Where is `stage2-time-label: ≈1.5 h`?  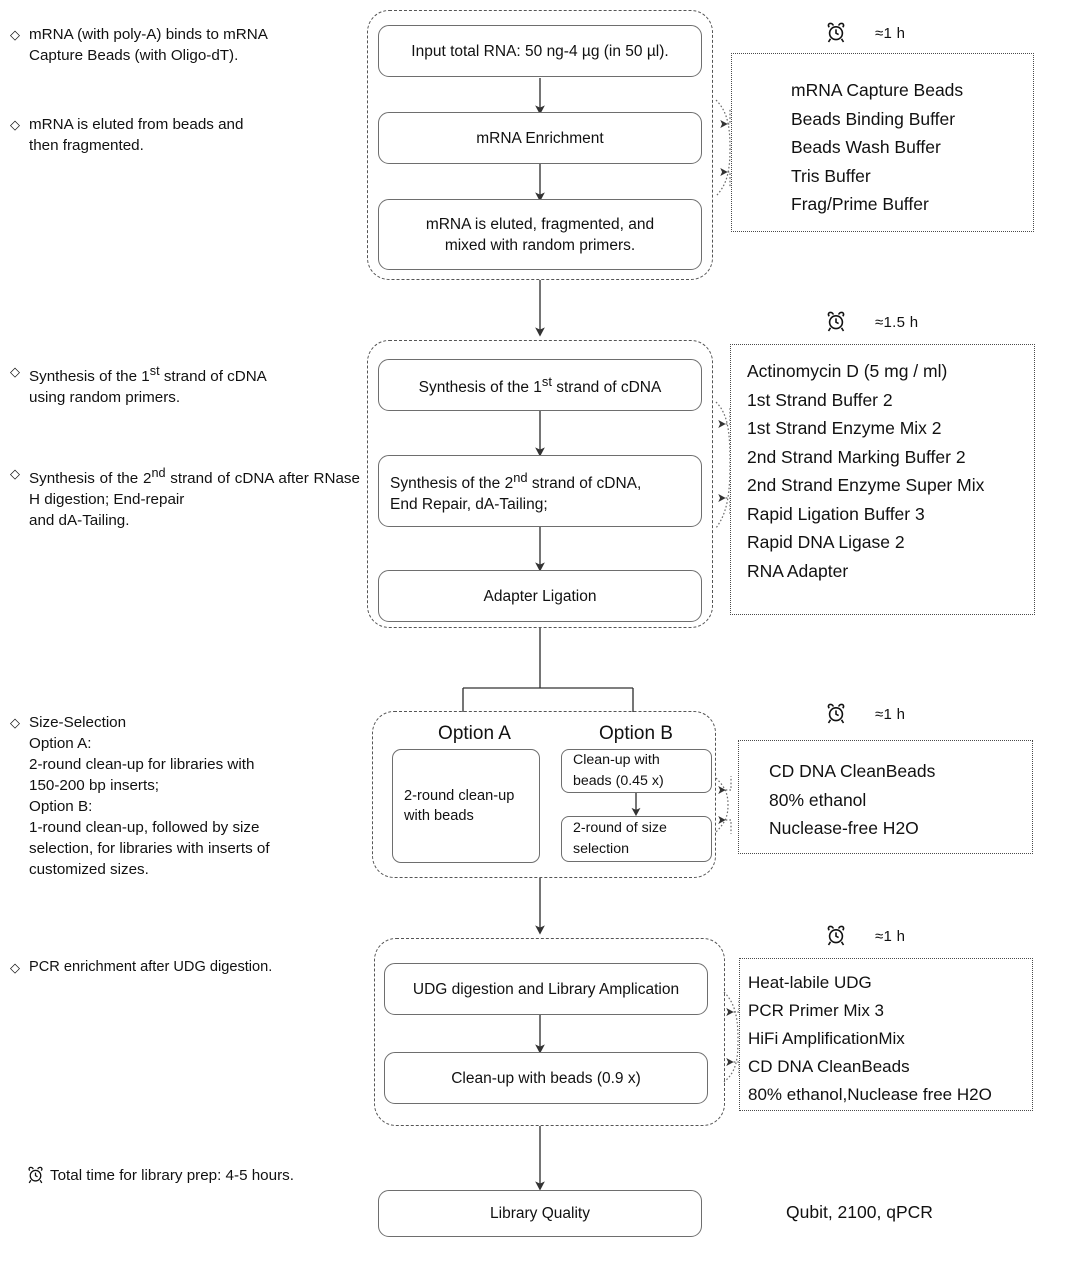
stage2-time-label: ≈1.5 h is located at coordinates (897, 322).